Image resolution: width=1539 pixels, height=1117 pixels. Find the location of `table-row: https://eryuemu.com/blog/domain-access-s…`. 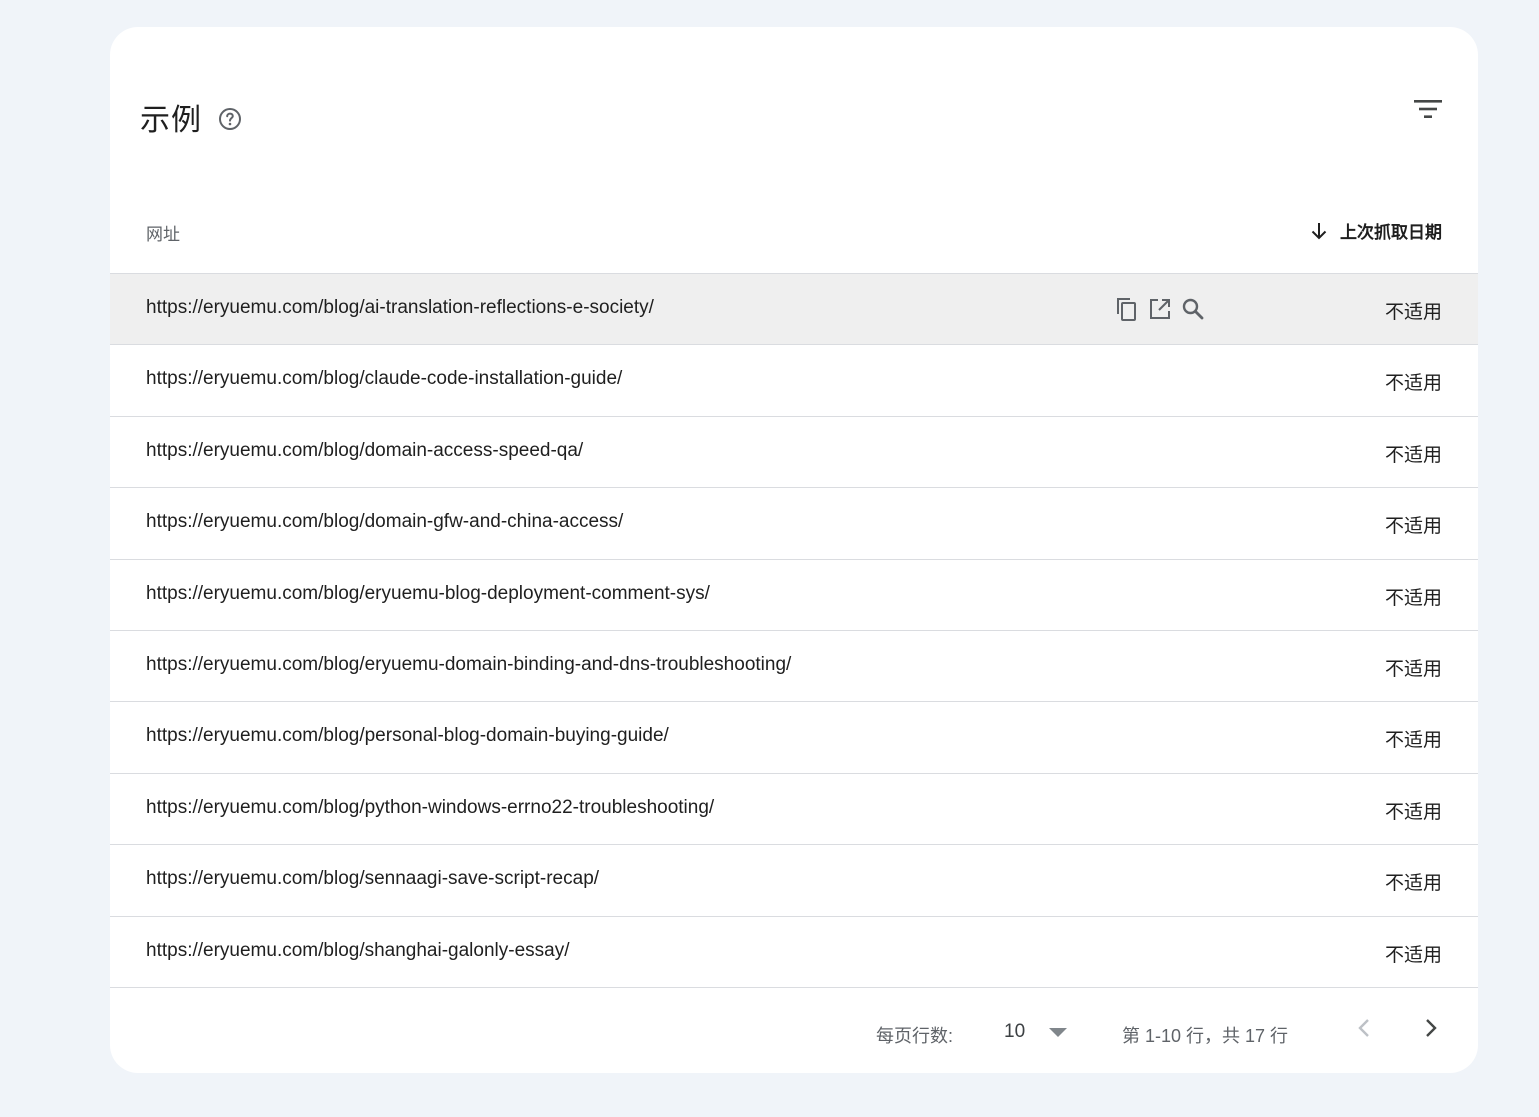

table-row: https://eryuemu.com/blog/domain-access-s… is located at coordinates (794, 453).